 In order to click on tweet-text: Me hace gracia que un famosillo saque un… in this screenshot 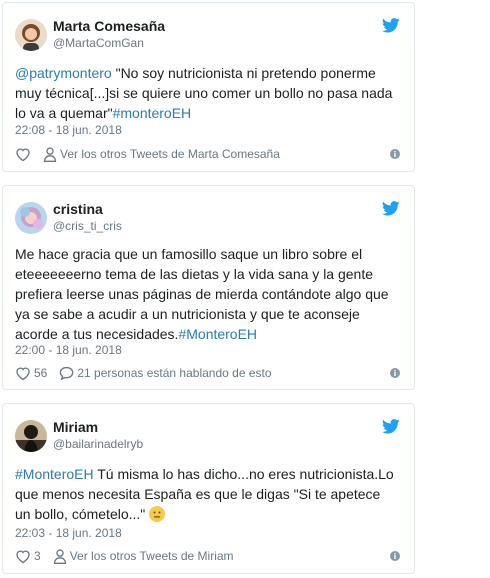, I will do `click(202, 294)`.